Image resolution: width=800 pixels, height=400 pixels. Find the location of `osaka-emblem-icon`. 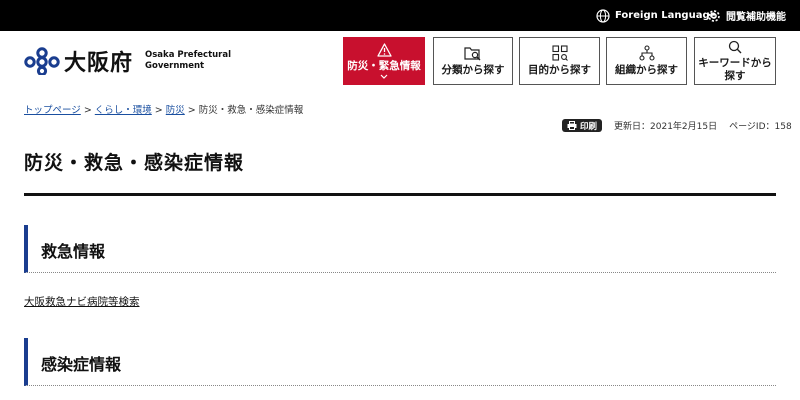

osaka-emblem-icon is located at coordinates (42, 61).